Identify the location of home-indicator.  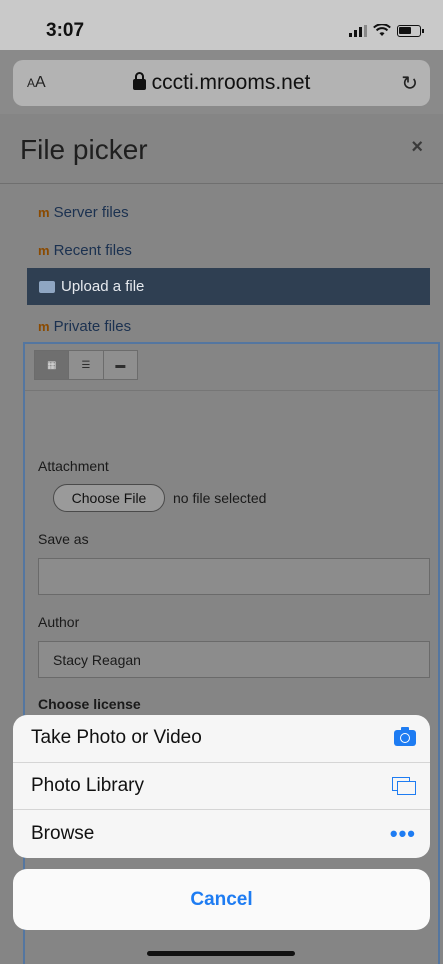
(221, 953).